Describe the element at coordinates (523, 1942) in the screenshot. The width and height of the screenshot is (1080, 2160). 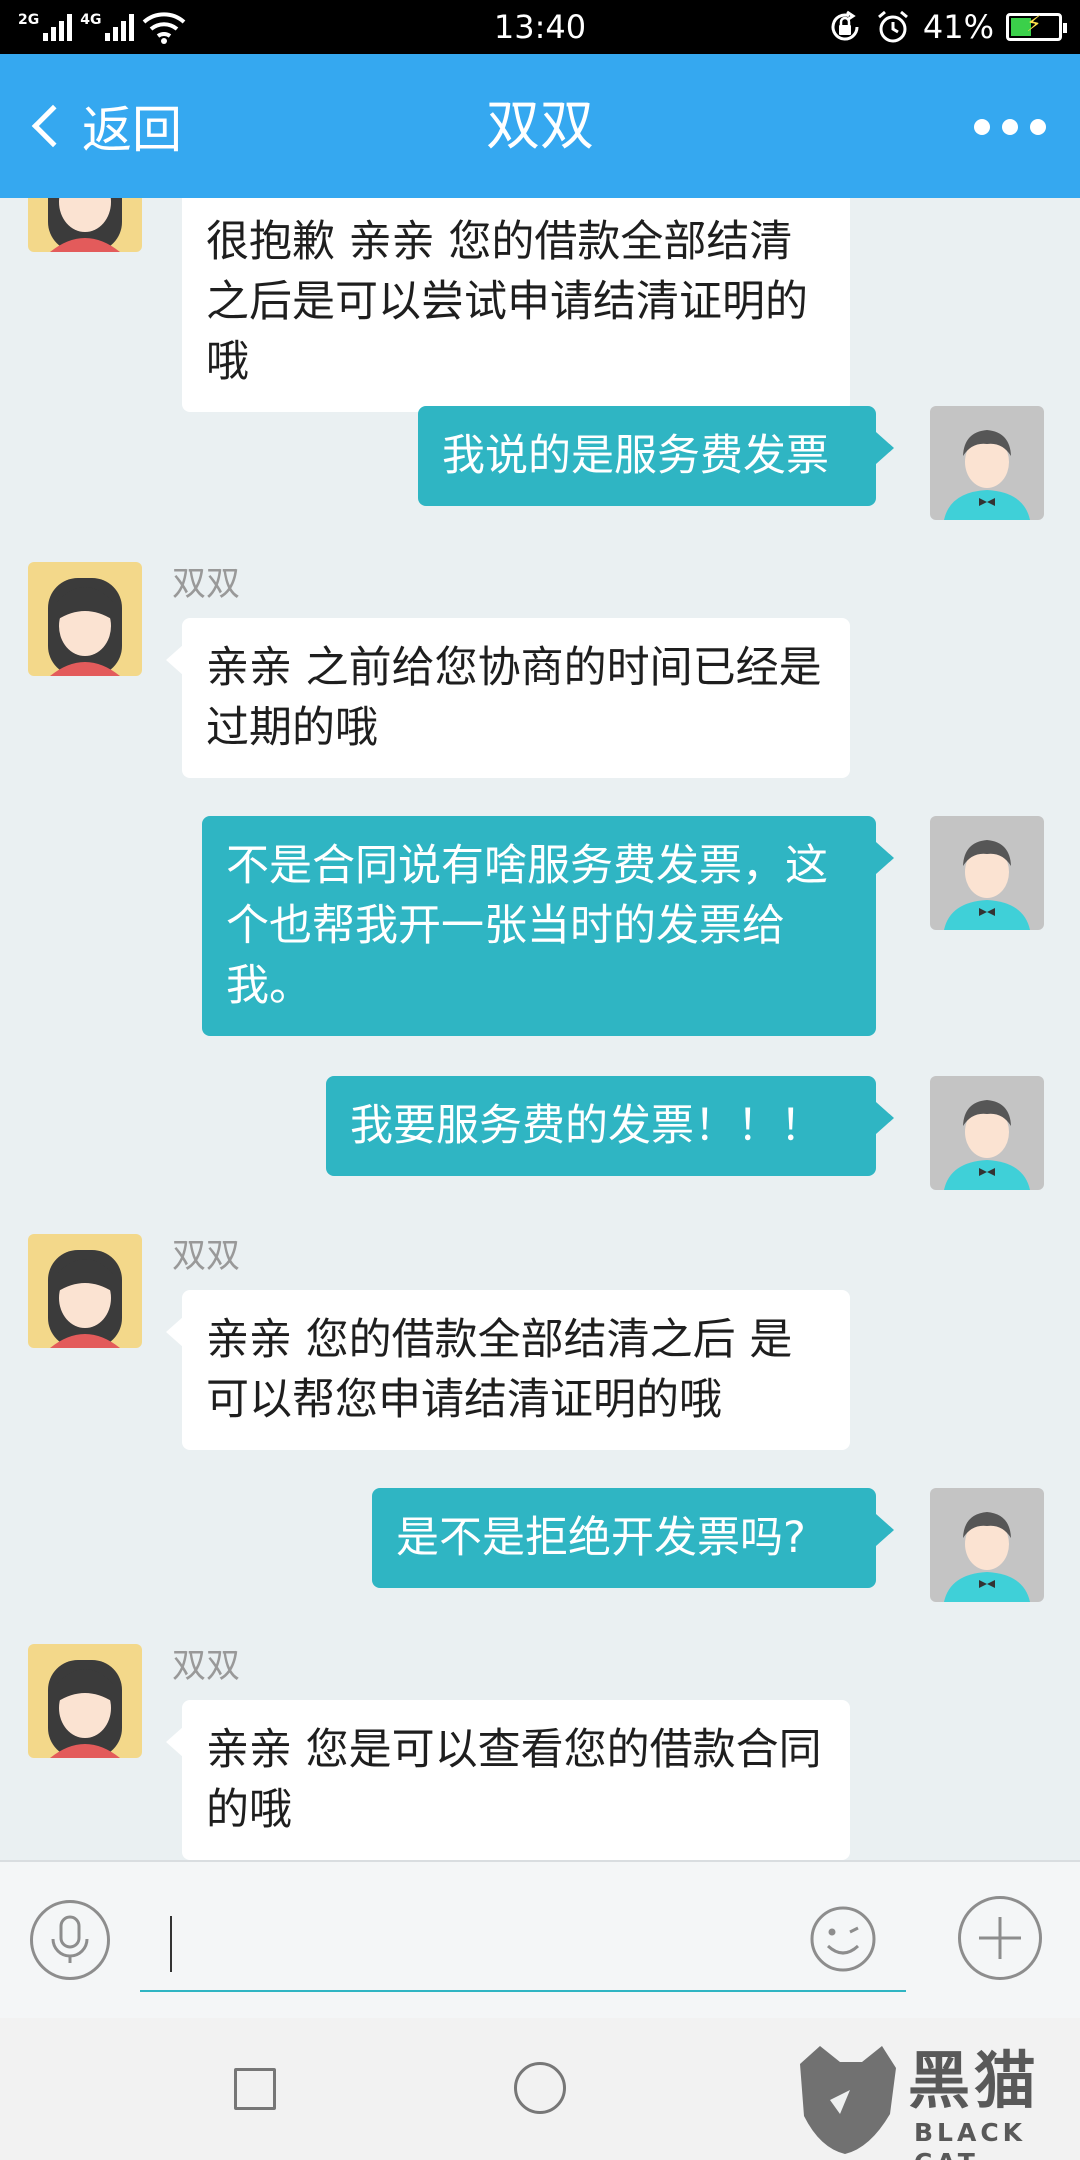
I see `message-input` at that location.